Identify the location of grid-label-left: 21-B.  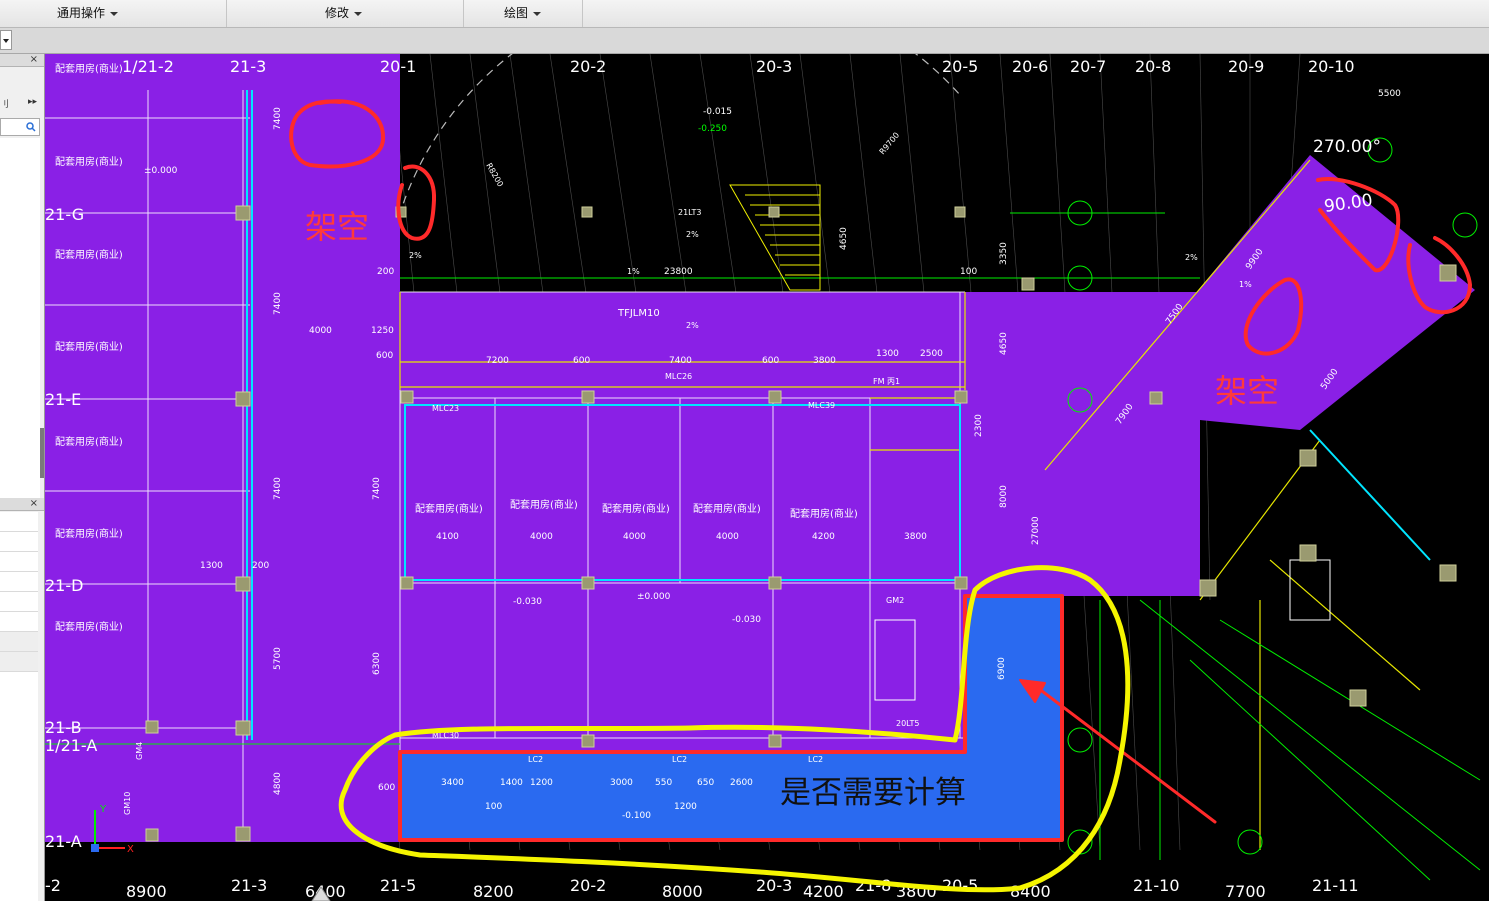
(63, 727).